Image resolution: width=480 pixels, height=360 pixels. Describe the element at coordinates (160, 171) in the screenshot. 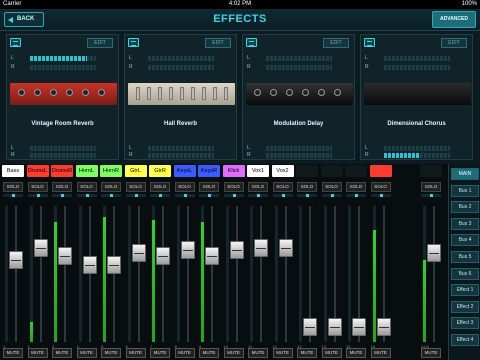

I see `channel-name-tab: GtrR` at that location.